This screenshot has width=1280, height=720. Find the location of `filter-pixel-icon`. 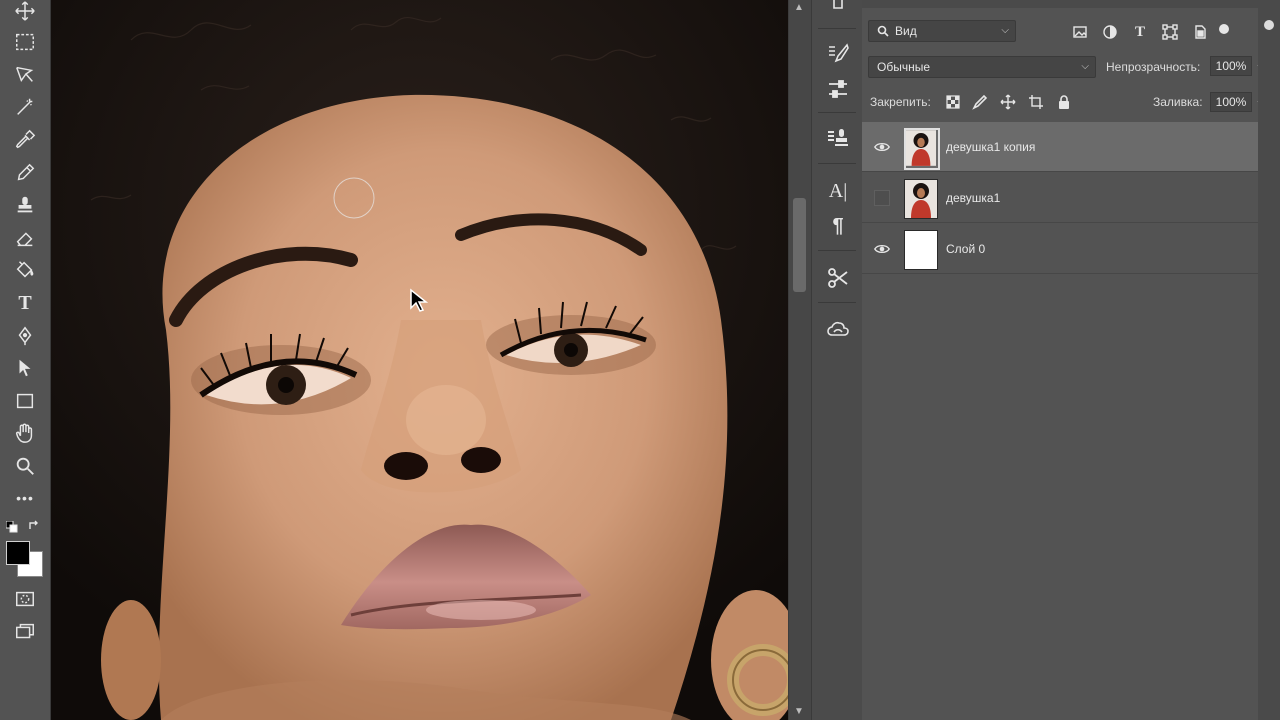

filter-pixel-icon is located at coordinates (1080, 32).